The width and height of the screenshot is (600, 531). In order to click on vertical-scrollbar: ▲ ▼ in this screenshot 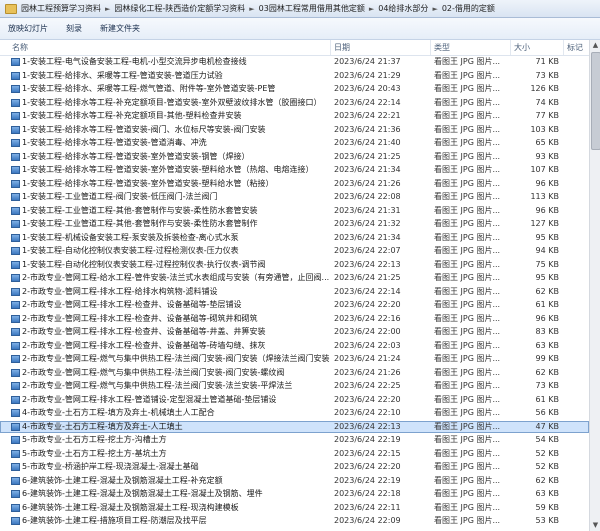, I will do `click(594, 285)`.